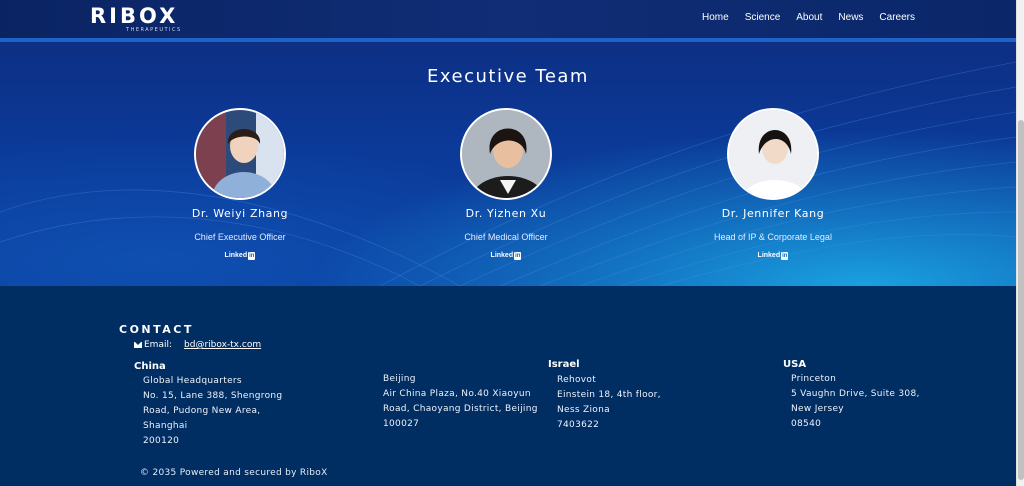 The width and height of the screenshot is (1024, 486). Describe the element at coordinates (202, 411) in the screenshot. I see `address-line: Road, Pudong New Area,` at that location.